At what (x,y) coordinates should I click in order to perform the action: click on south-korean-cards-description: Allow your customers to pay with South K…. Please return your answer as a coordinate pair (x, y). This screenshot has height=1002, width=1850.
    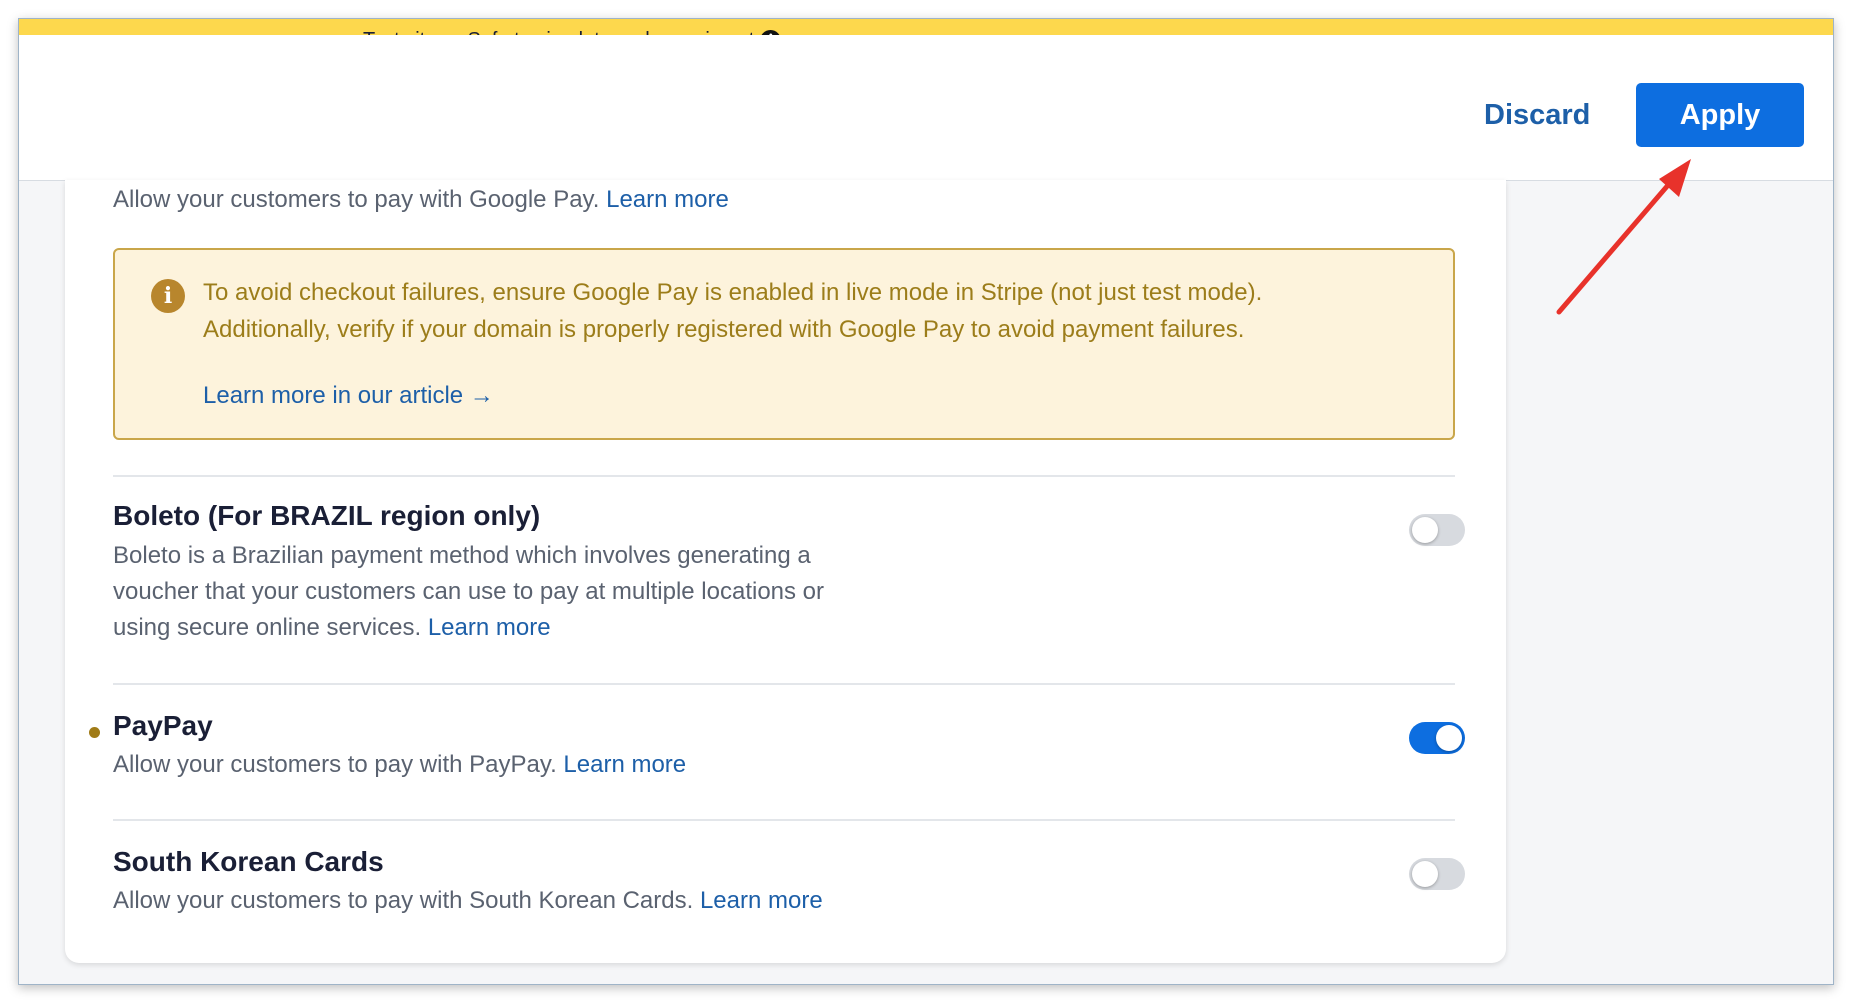
    Looking at the image, I should click on (468, 900).